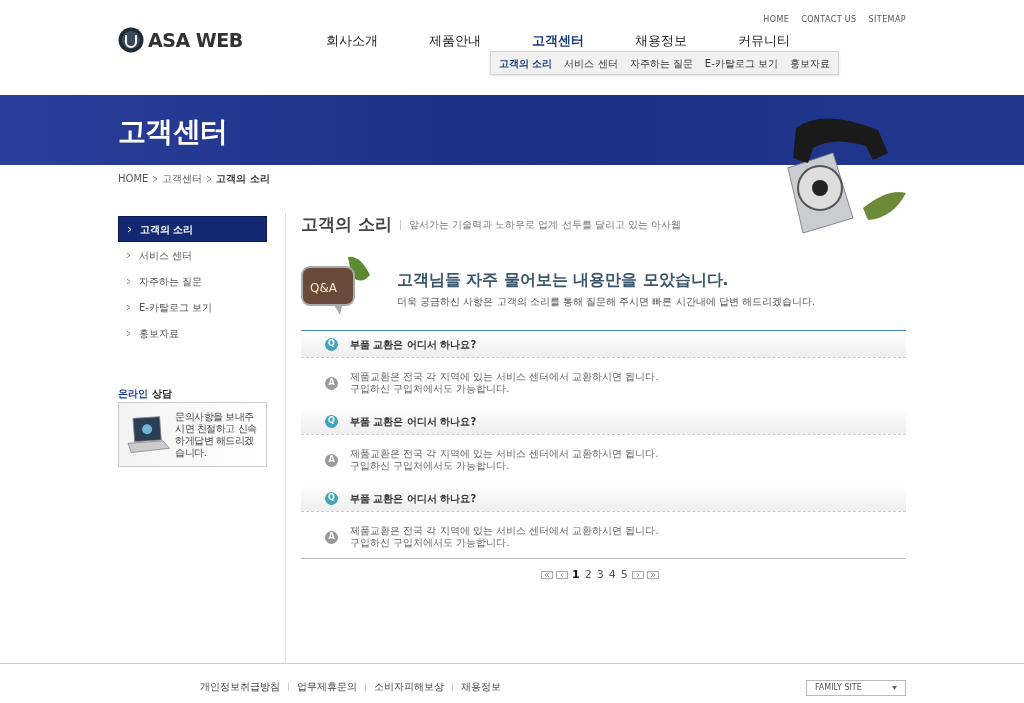  I want to click on subnav-link: 고객의 소리, so click(526, 63).